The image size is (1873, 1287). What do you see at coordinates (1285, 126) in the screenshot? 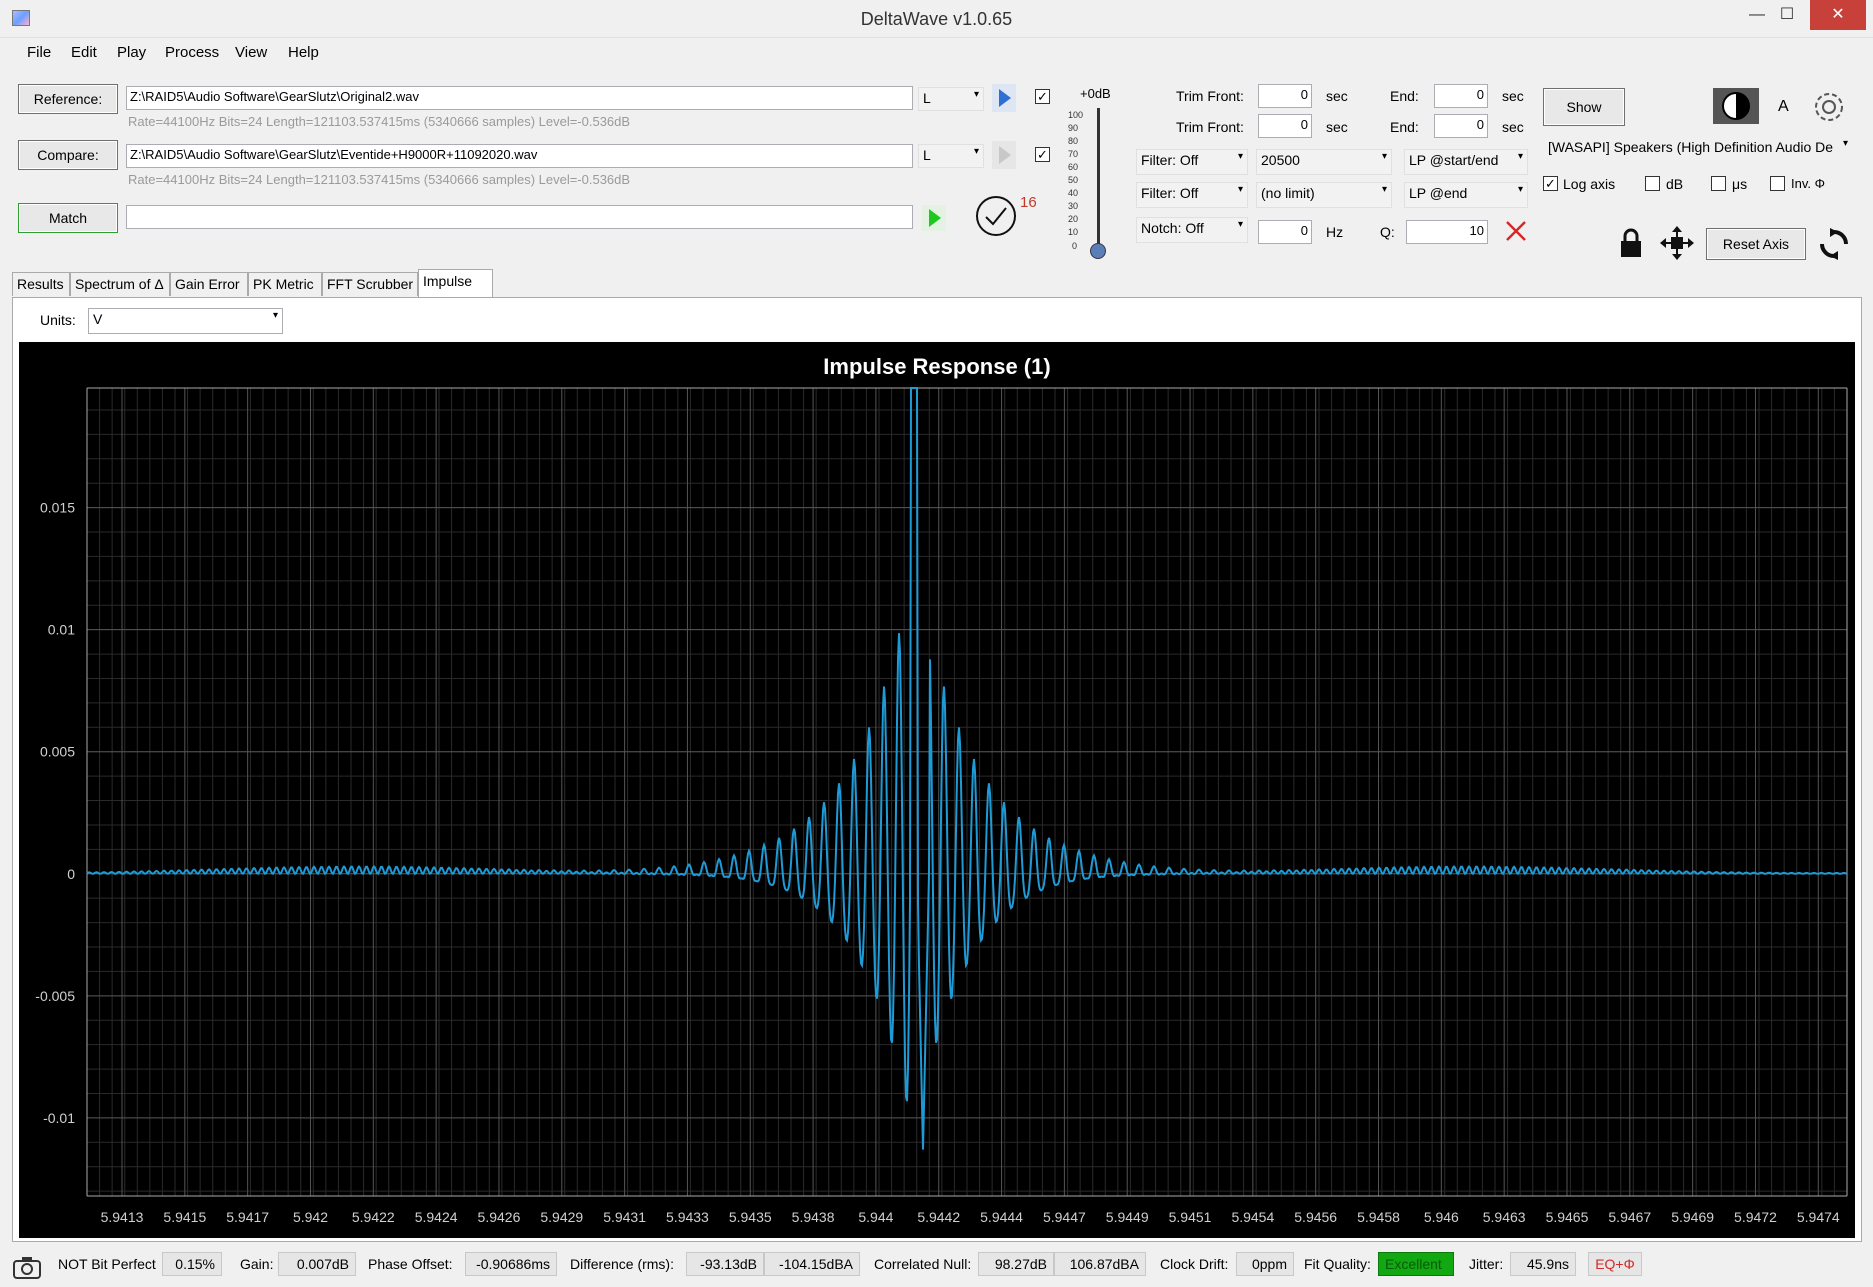
I see `trim-front-input-2: 0` at bounding box center [1285, 126].